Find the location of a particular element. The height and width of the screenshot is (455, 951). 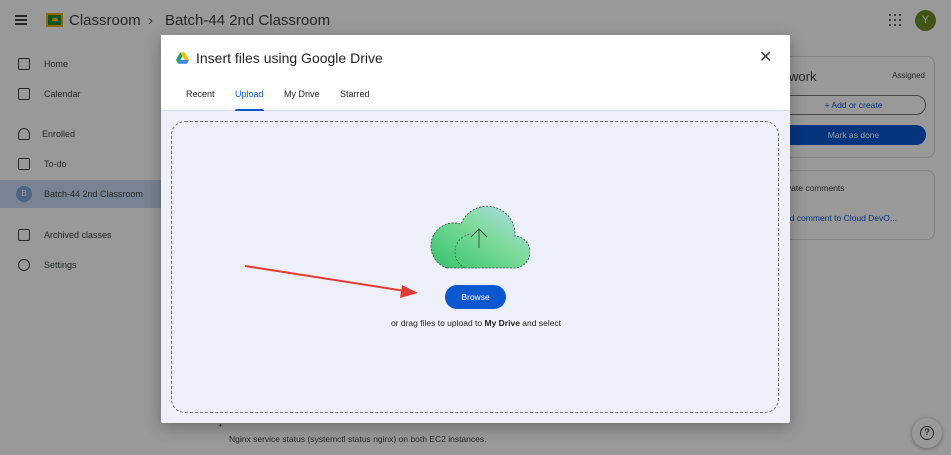

tab-starred: Starred is located at coordinates (355, 100).